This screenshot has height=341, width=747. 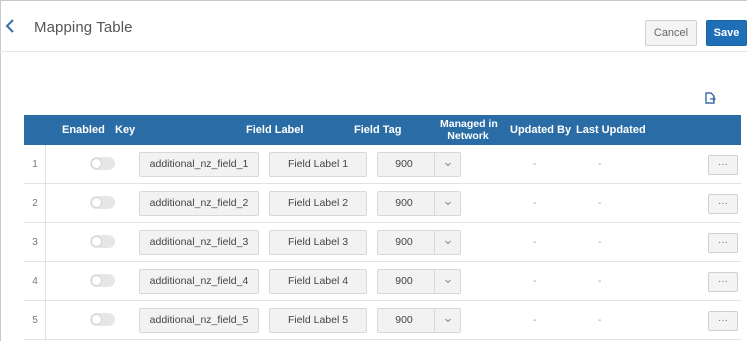 What do you see at coordinates (468, 136) in the screenshot?
I see `column-managed-line2: Network` at bounding box center [468, 136].